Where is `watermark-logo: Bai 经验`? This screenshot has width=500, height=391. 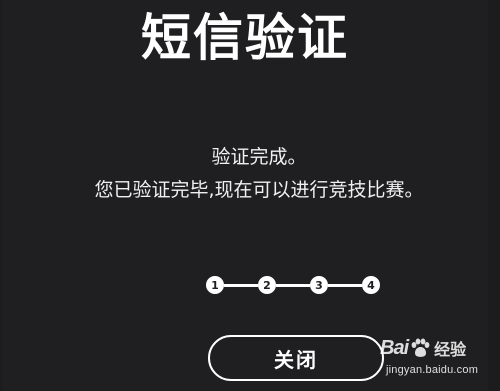
watermark-logo: Bai 经验 is located at coordinates (423, 348).